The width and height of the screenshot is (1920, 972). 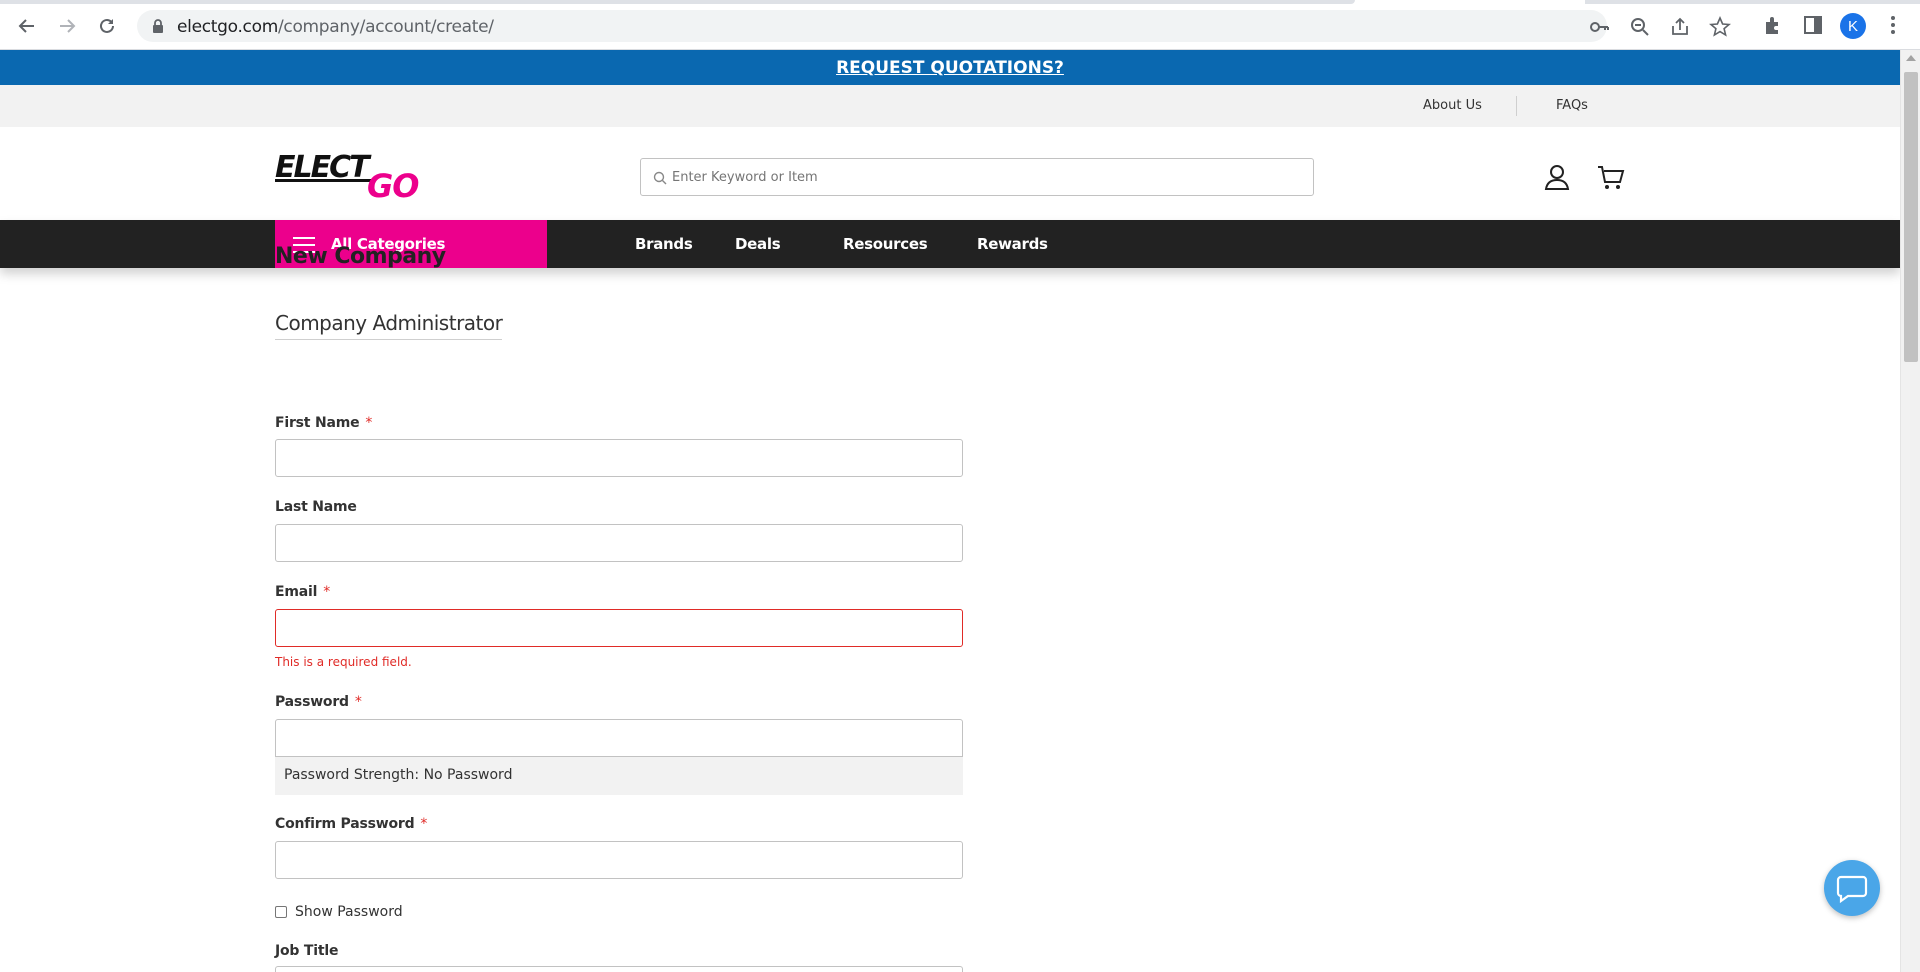 I want to click on faqs-link: FAQs, so click(x=1572, y=105).